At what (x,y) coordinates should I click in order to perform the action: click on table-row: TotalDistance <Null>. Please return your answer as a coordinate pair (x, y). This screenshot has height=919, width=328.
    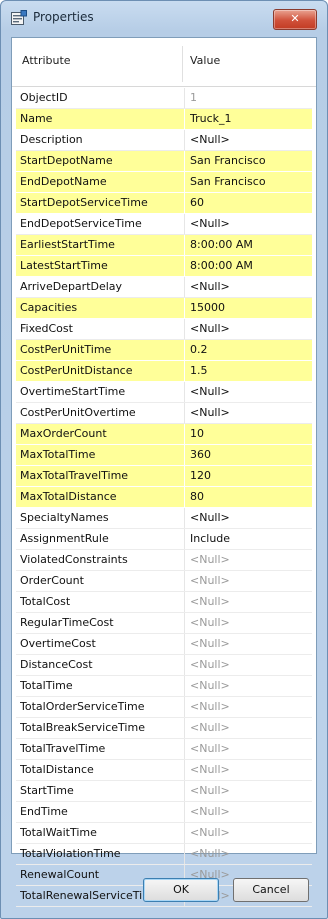
    Looking at the image, I should click on (164, 770).